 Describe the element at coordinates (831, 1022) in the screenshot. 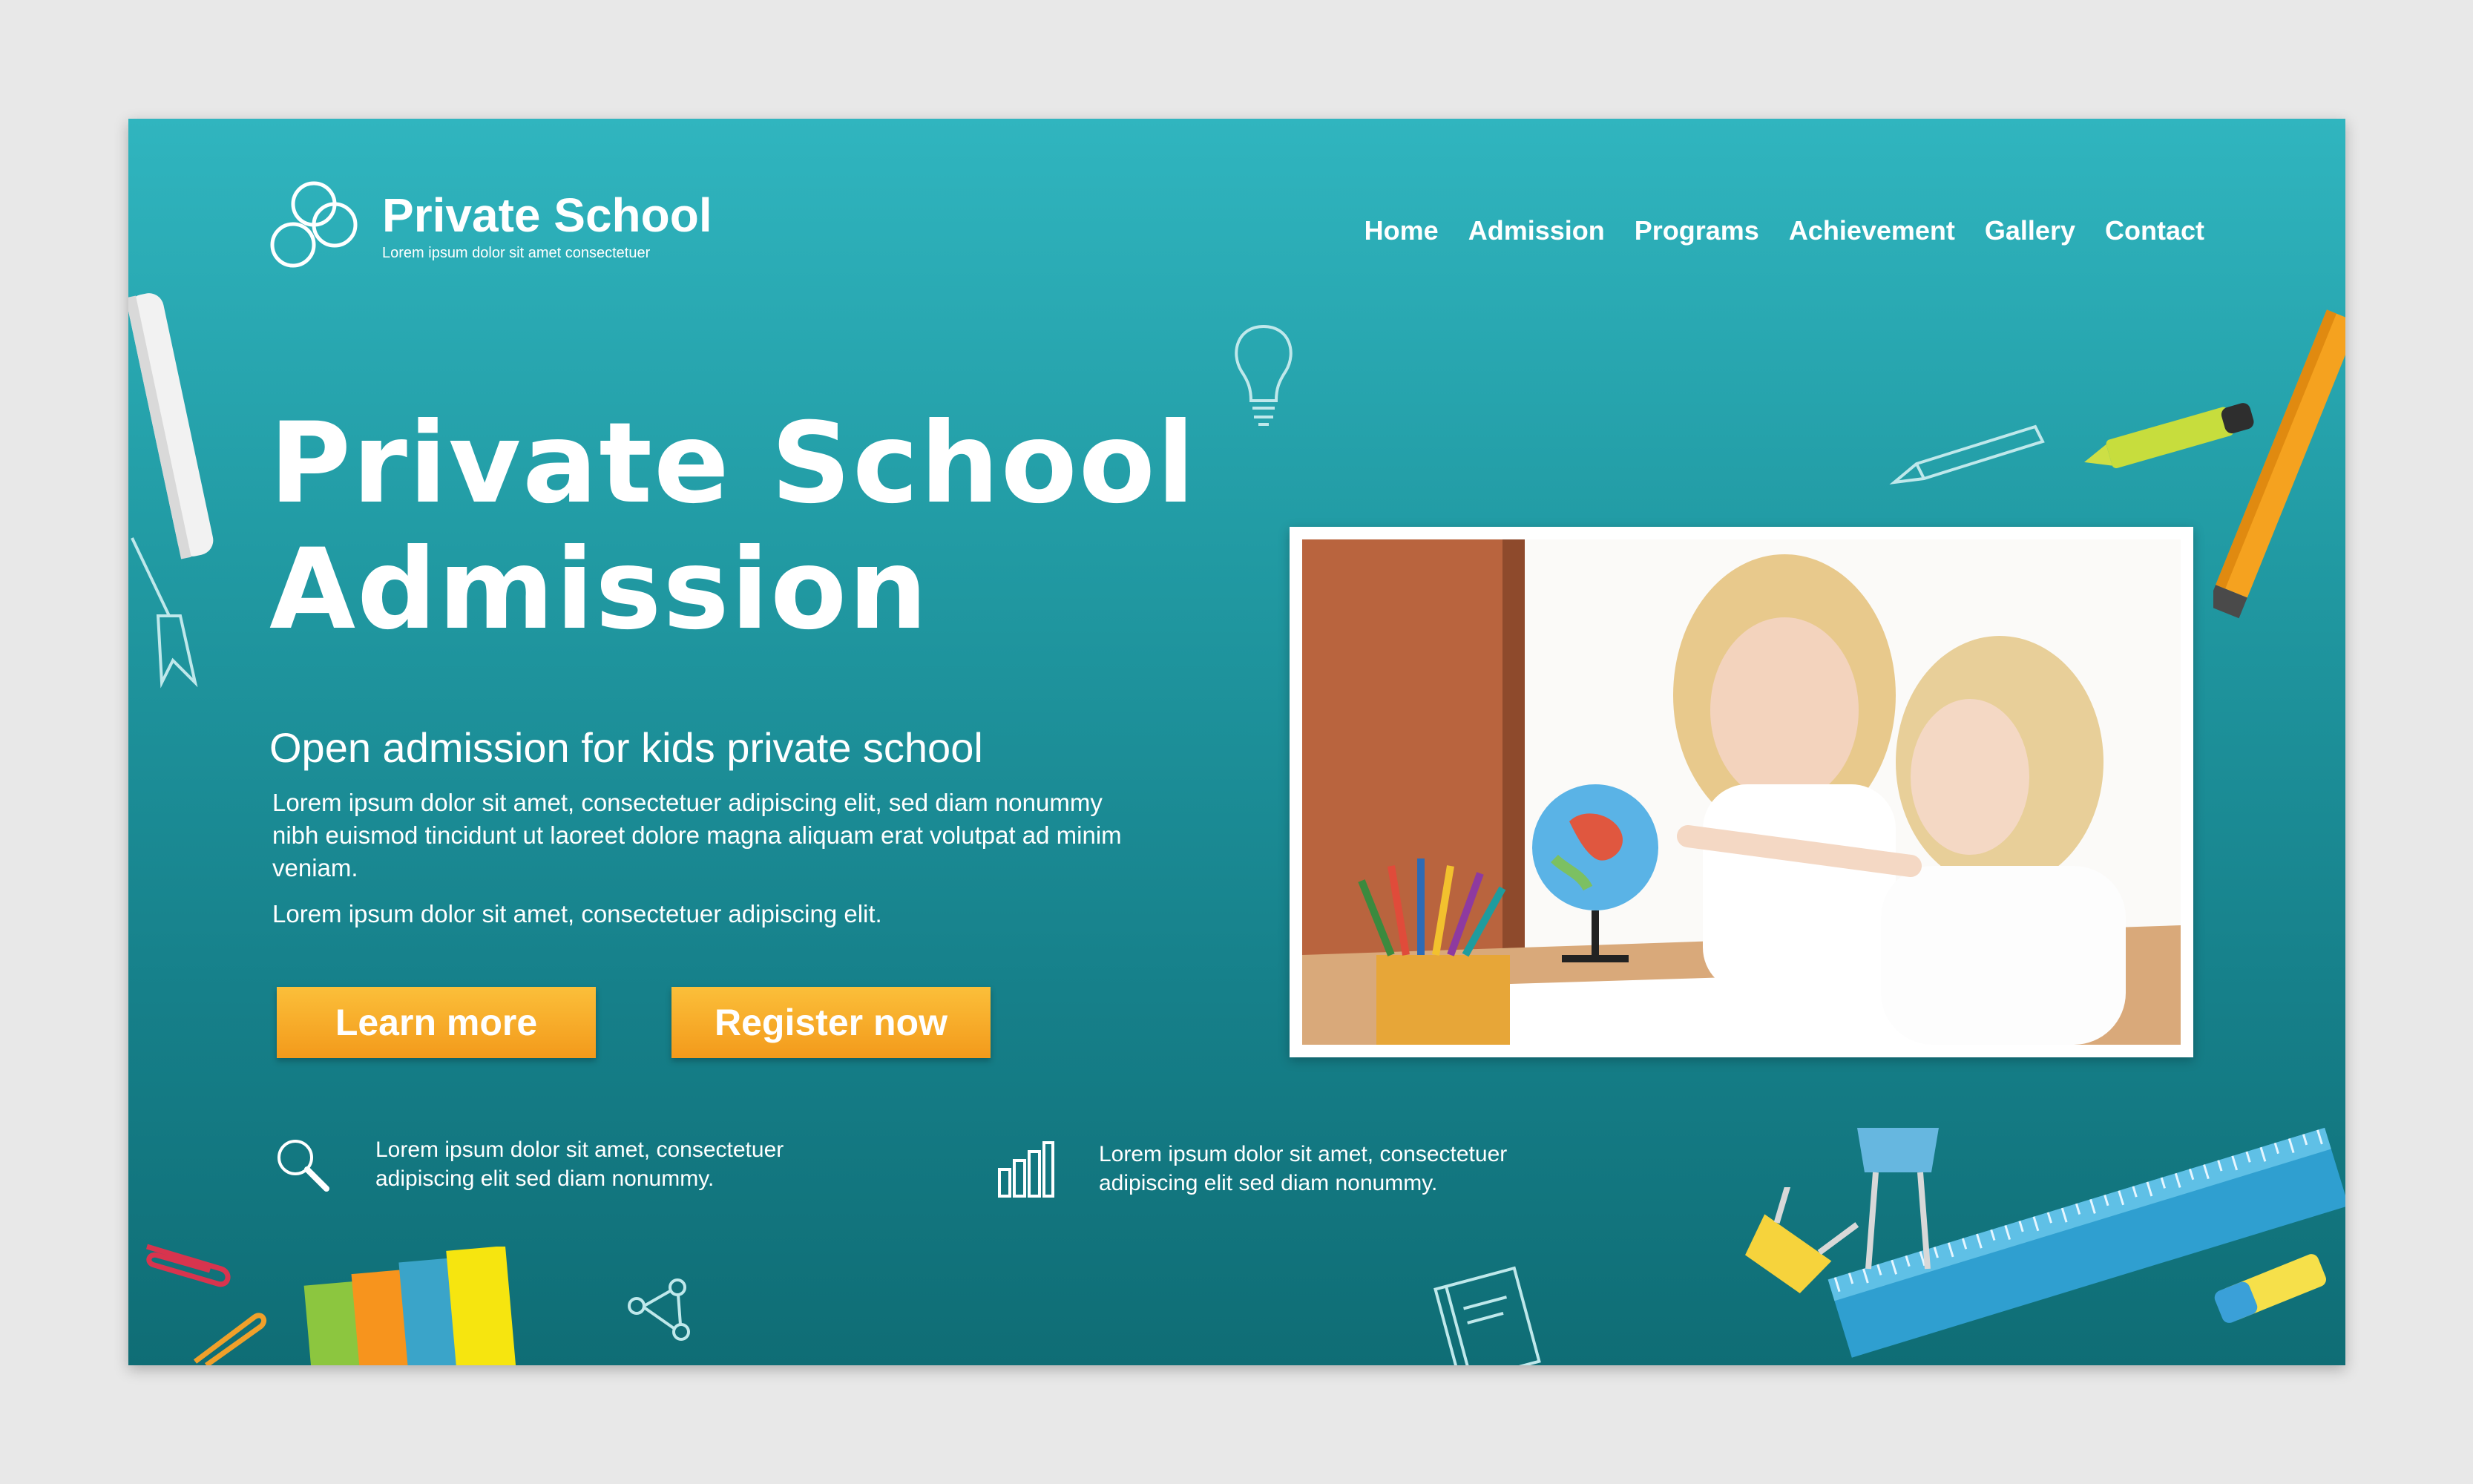

I see `register-now-button: Register now` at that location.